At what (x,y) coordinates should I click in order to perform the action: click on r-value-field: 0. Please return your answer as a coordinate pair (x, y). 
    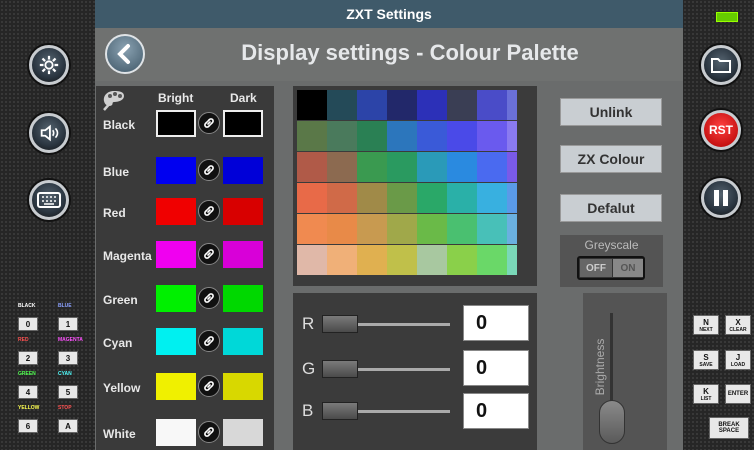
    Looking at the image, I should click on (496, 323).